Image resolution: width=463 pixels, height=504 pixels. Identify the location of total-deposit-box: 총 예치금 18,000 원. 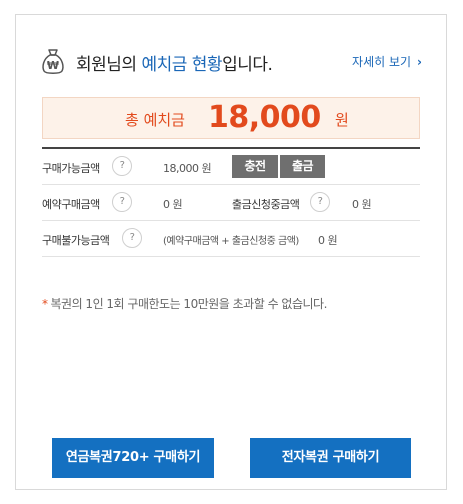
(231, 118).